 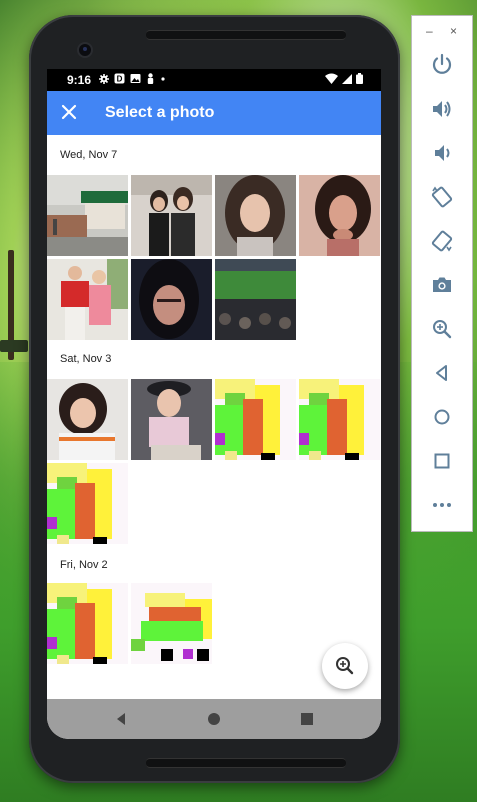 I want to click on app-bar: Select a photo, so click(x=214, y=113).